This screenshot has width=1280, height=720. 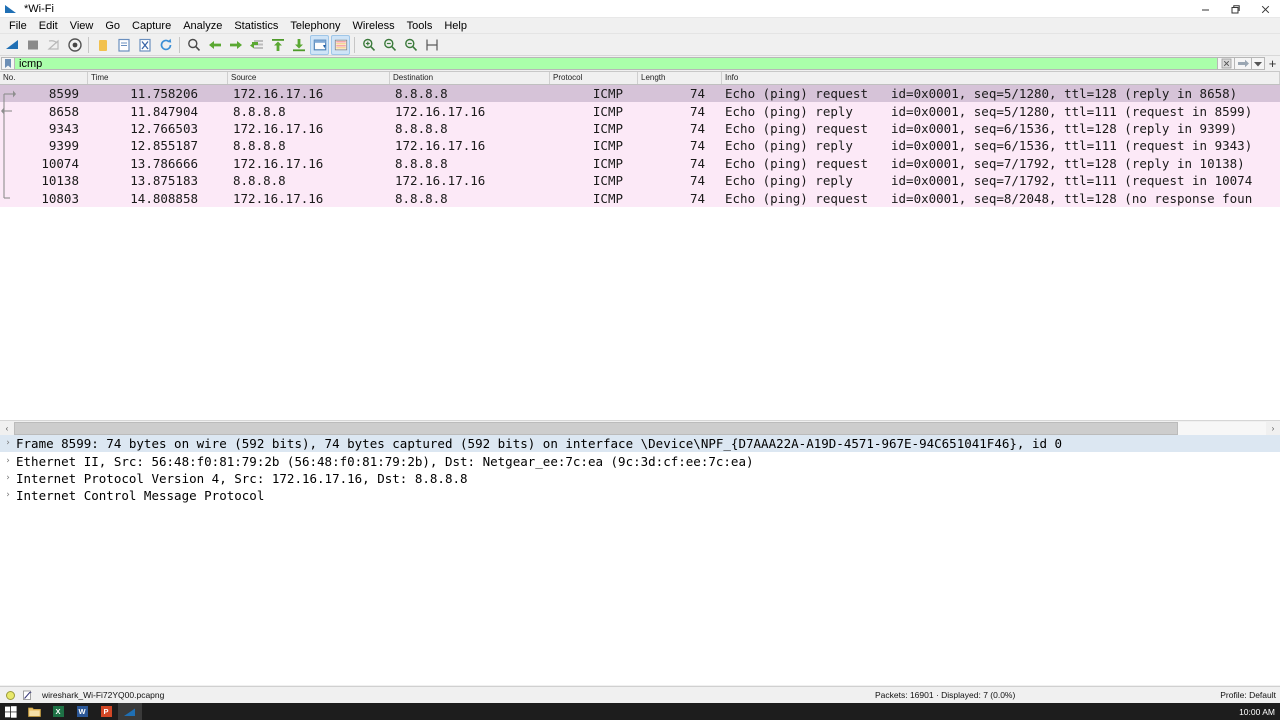 I want to click on word-icon: W, so click(x=82, y=711).